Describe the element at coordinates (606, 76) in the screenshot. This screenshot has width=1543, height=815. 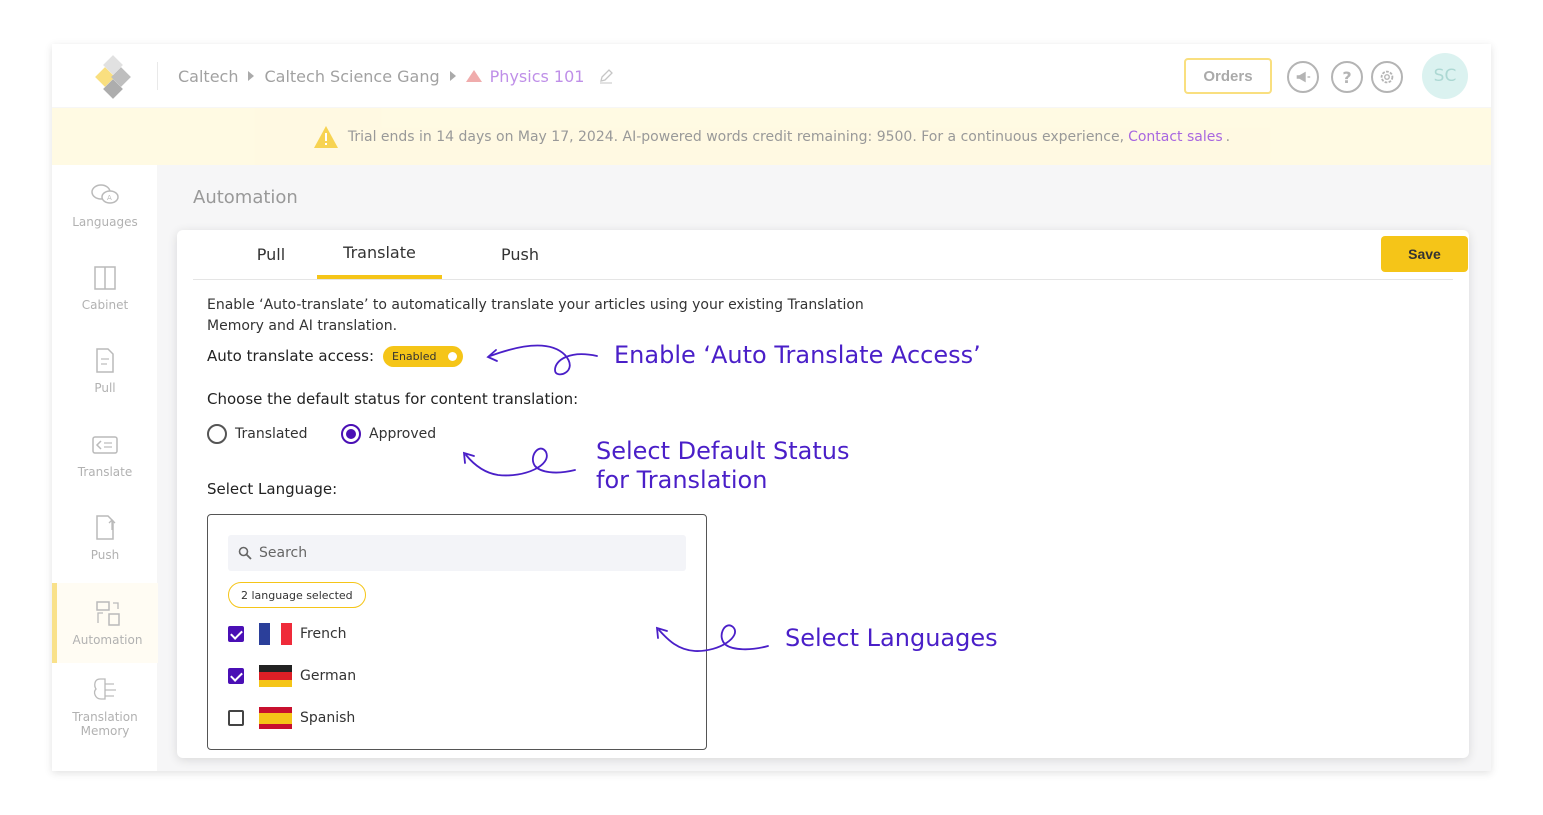
I see `edit-icon` at that location.